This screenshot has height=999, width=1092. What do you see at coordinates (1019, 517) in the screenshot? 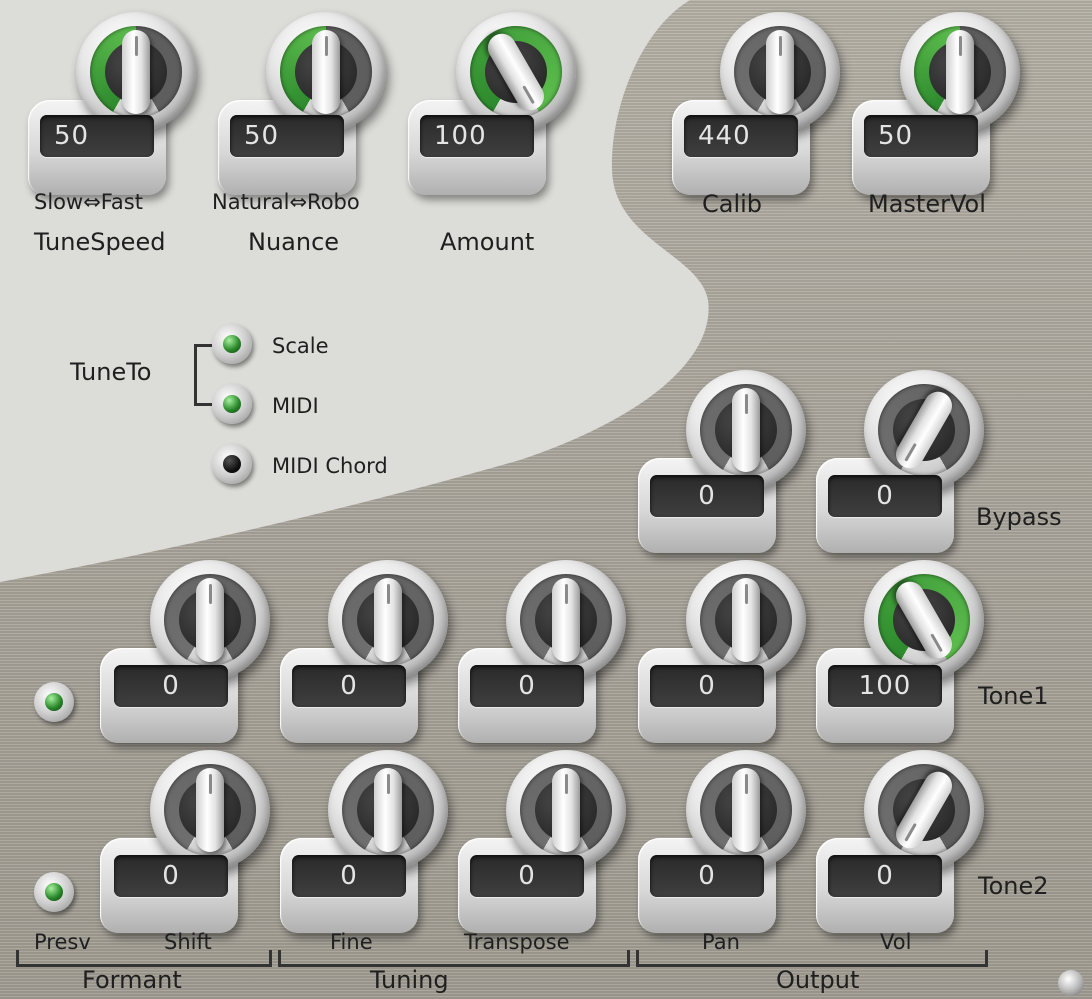
I see `bypass-label: Bypass` at bounding box center [1019, 517].